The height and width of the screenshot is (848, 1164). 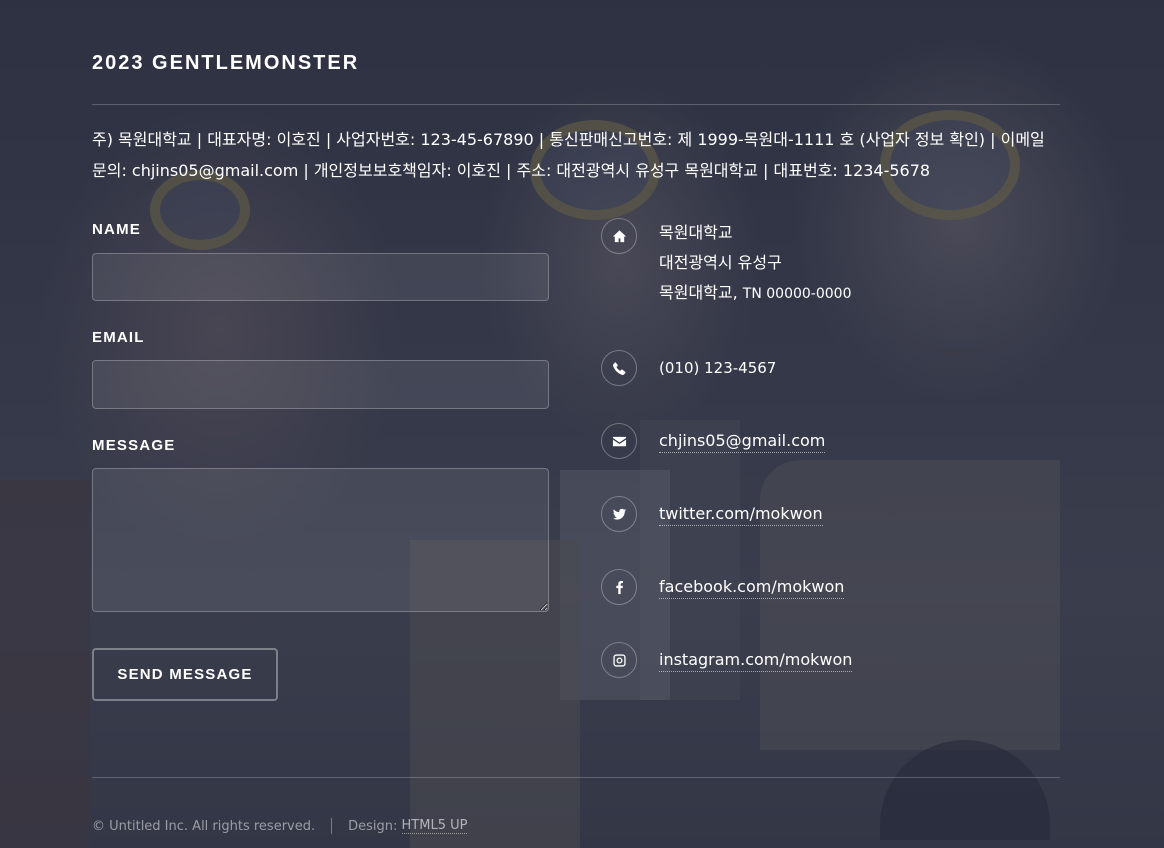 I want to click on send-message-button: SEND MESSAGE, so click(x=185, y=674).